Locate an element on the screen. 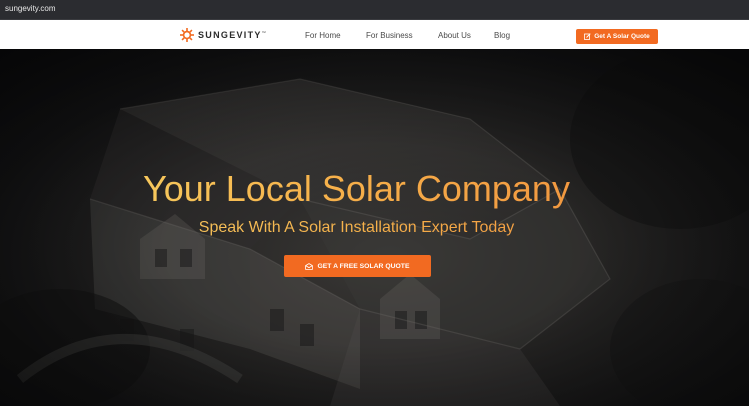 The height and width of the screenshot is (406, 749). url-text: sungevity.com is located at coordinates (30, 8).